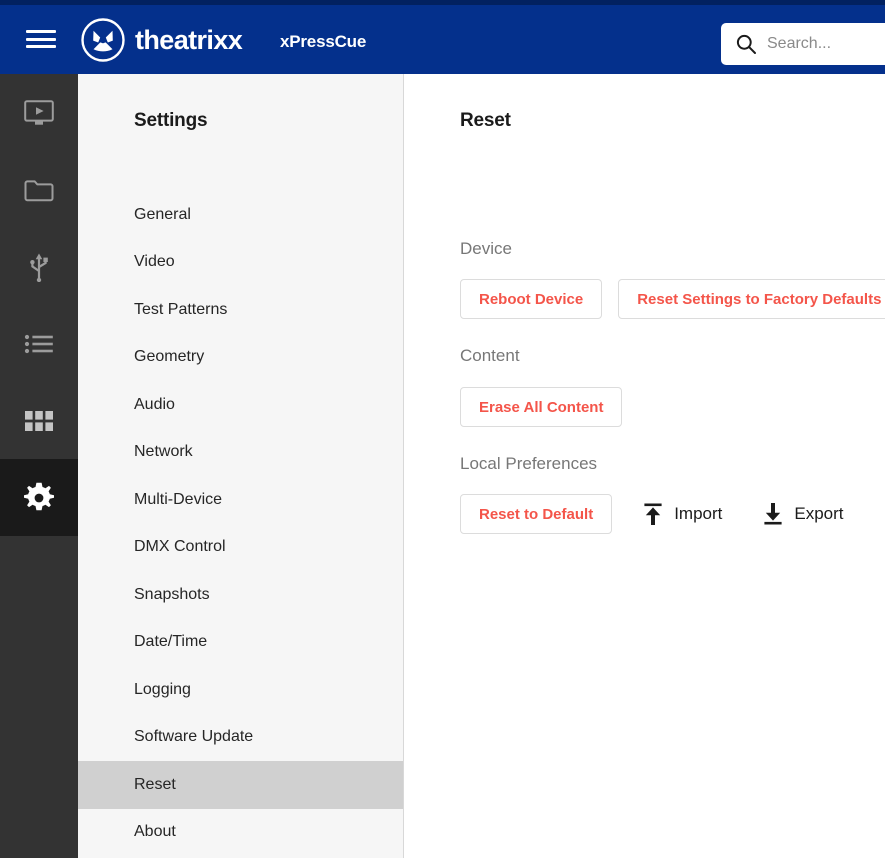  I want to click on settings-item-video: Video, so click(240, 263).